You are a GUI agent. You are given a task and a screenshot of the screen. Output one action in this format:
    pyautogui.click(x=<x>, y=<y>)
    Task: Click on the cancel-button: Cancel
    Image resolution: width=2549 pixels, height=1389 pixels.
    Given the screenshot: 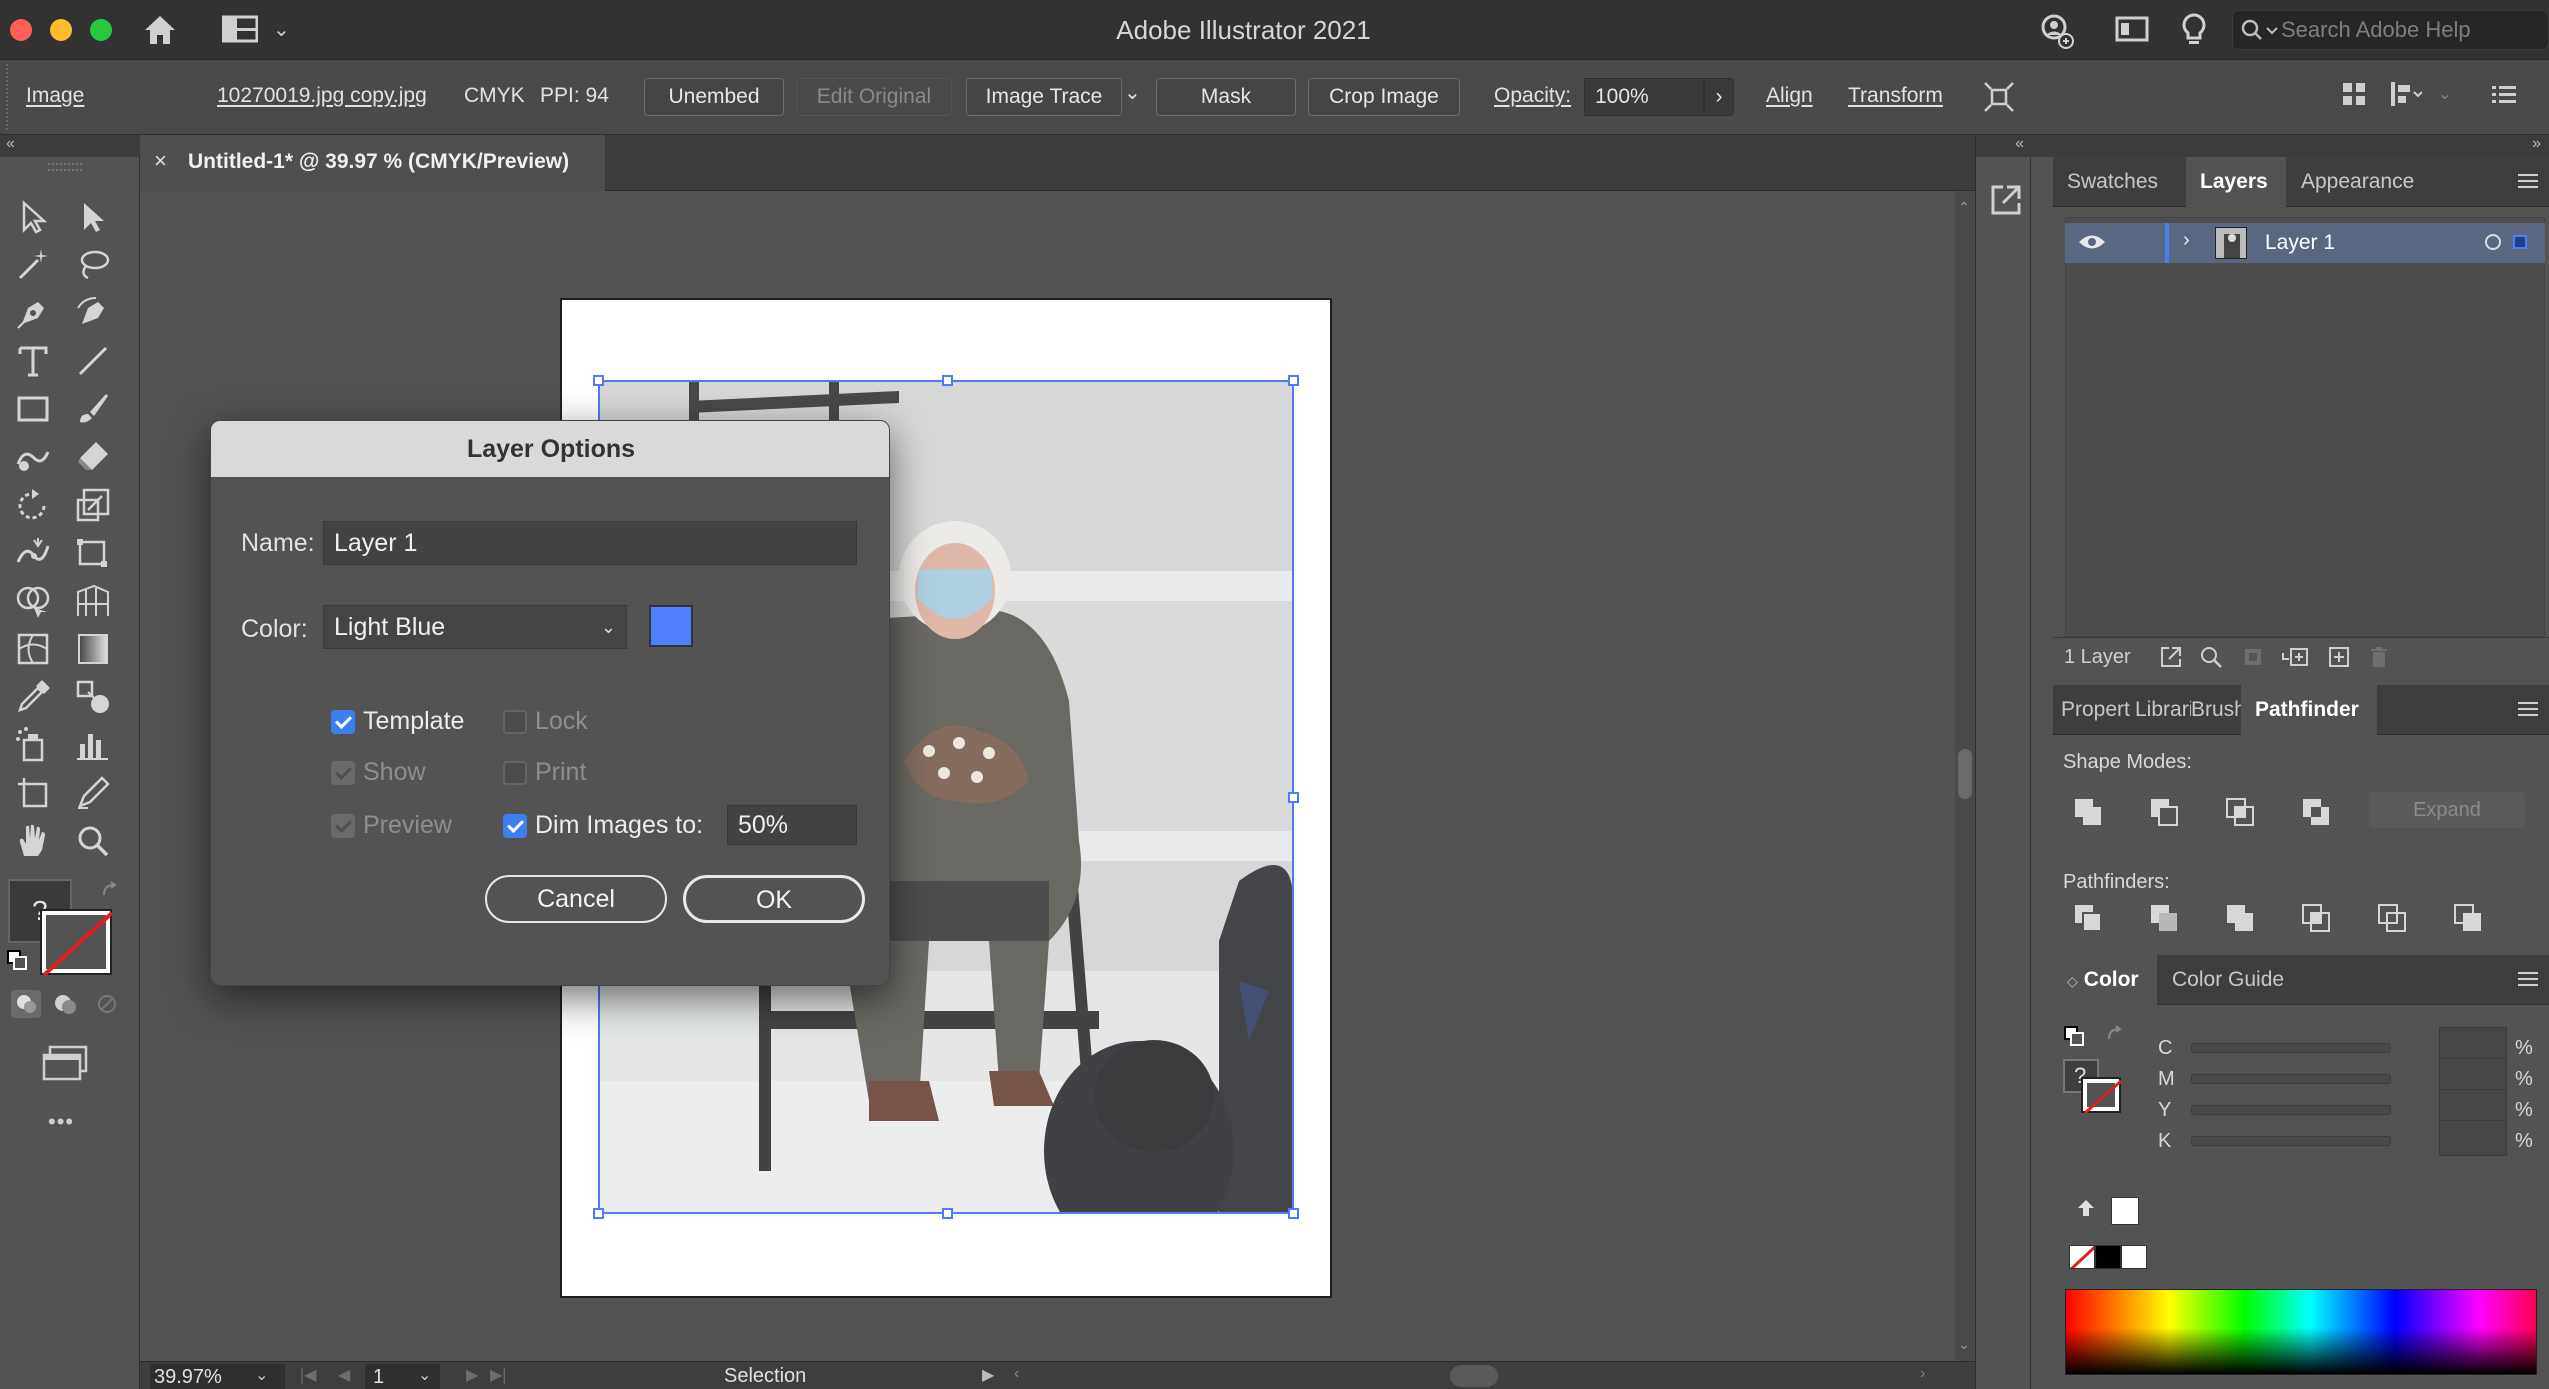 What is the action you would take?
    pyautogui.click(x=576, y=899)
    